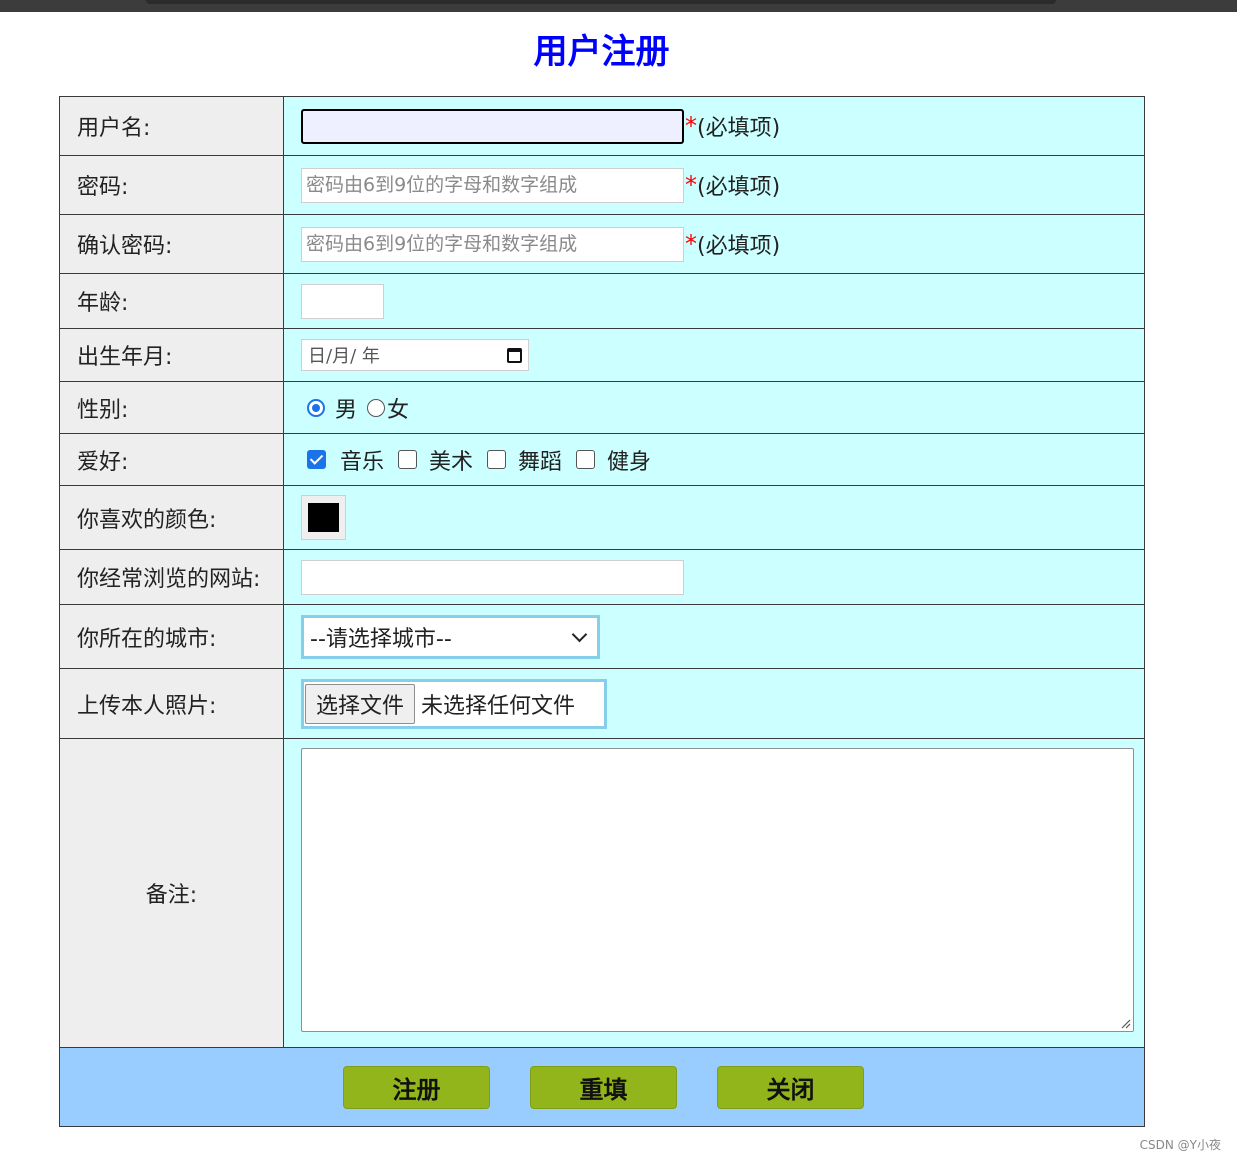 The width and height of the screenshot is (1237, 1160). What do you see at coordinates (346, 410) in the screenshot?
I see `gender-option-label: 男` at bounding box center [346, 410].